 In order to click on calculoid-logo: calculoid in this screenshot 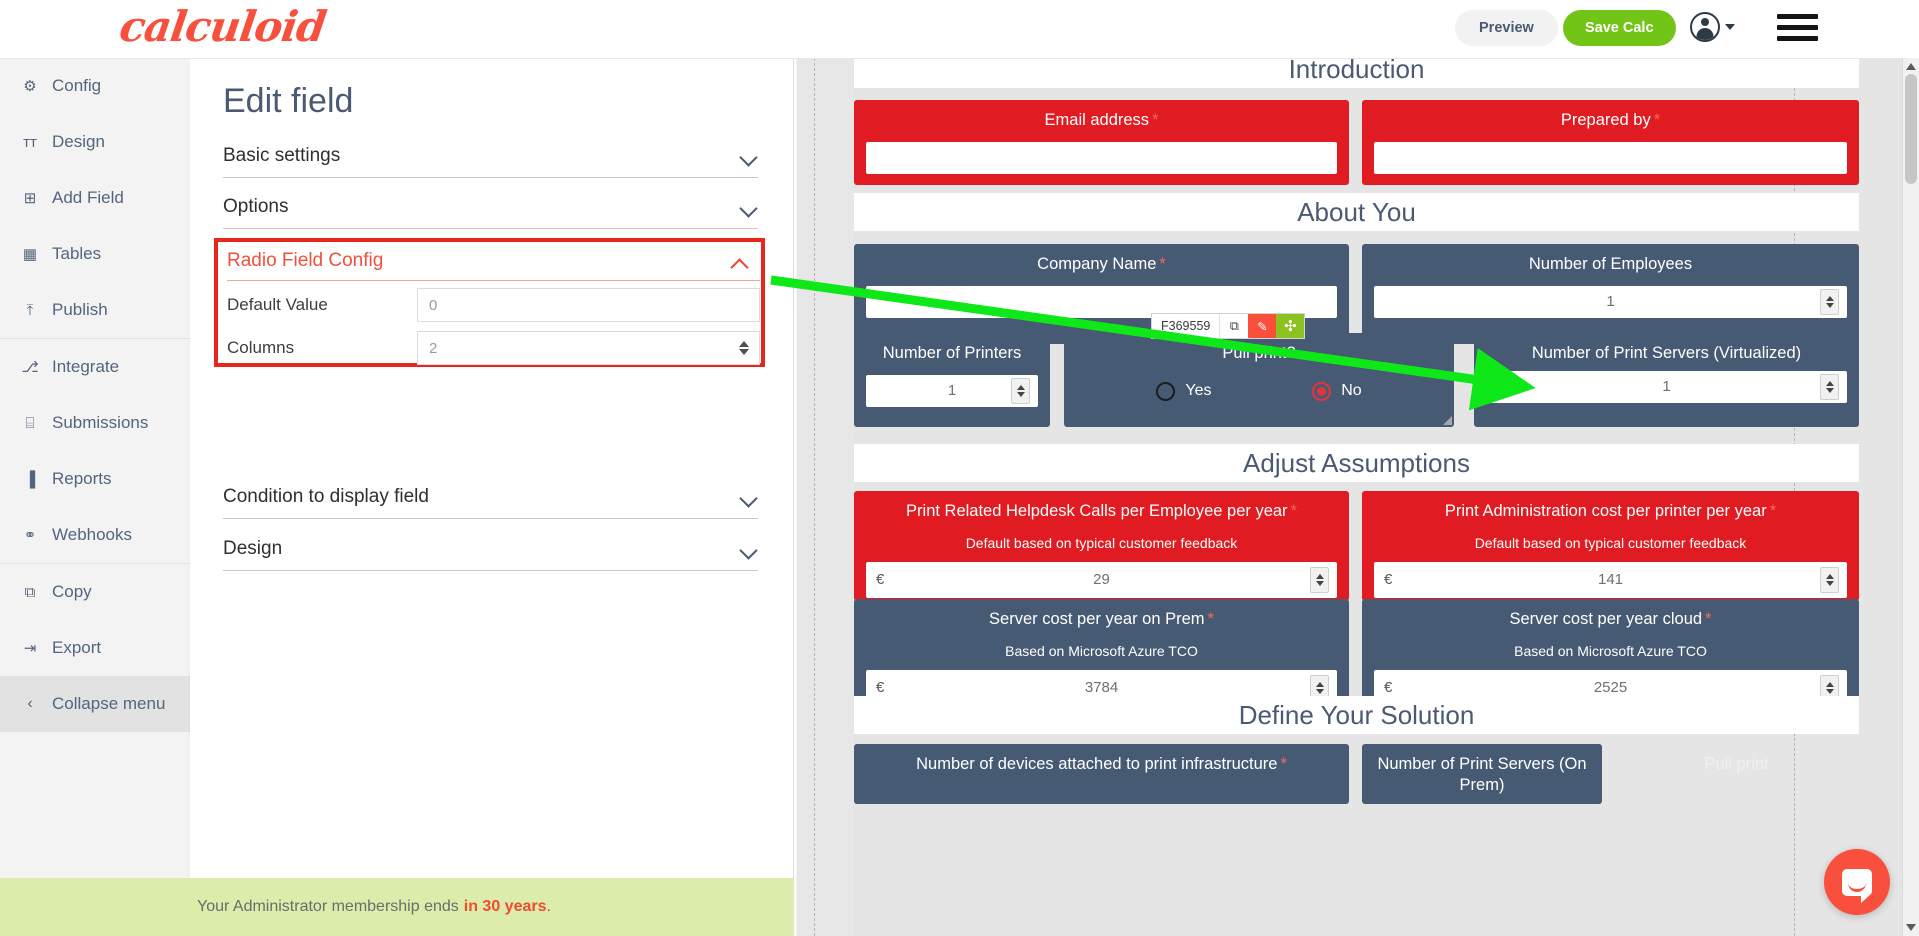, I will do `click(223, 26)`.